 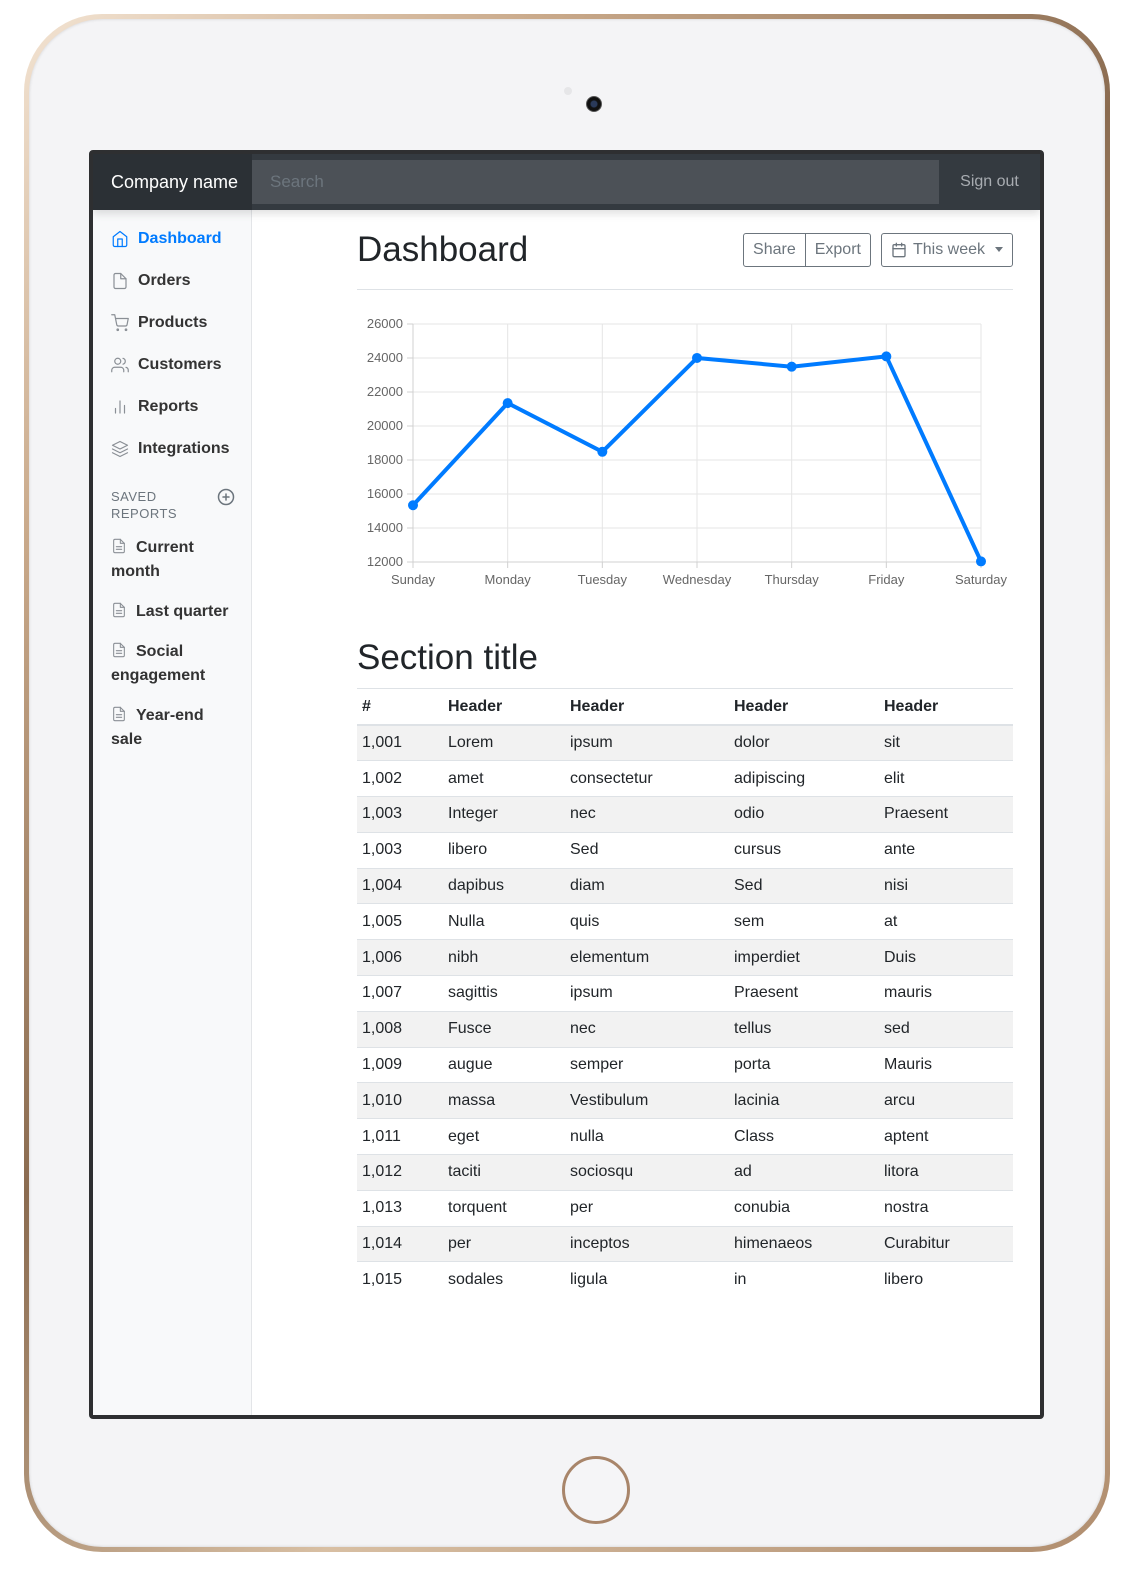 What do you see at coordinates (172, 612) in the screenshot?
I see `saved-report-item: Last quarter` at bounding box center [172, 612].